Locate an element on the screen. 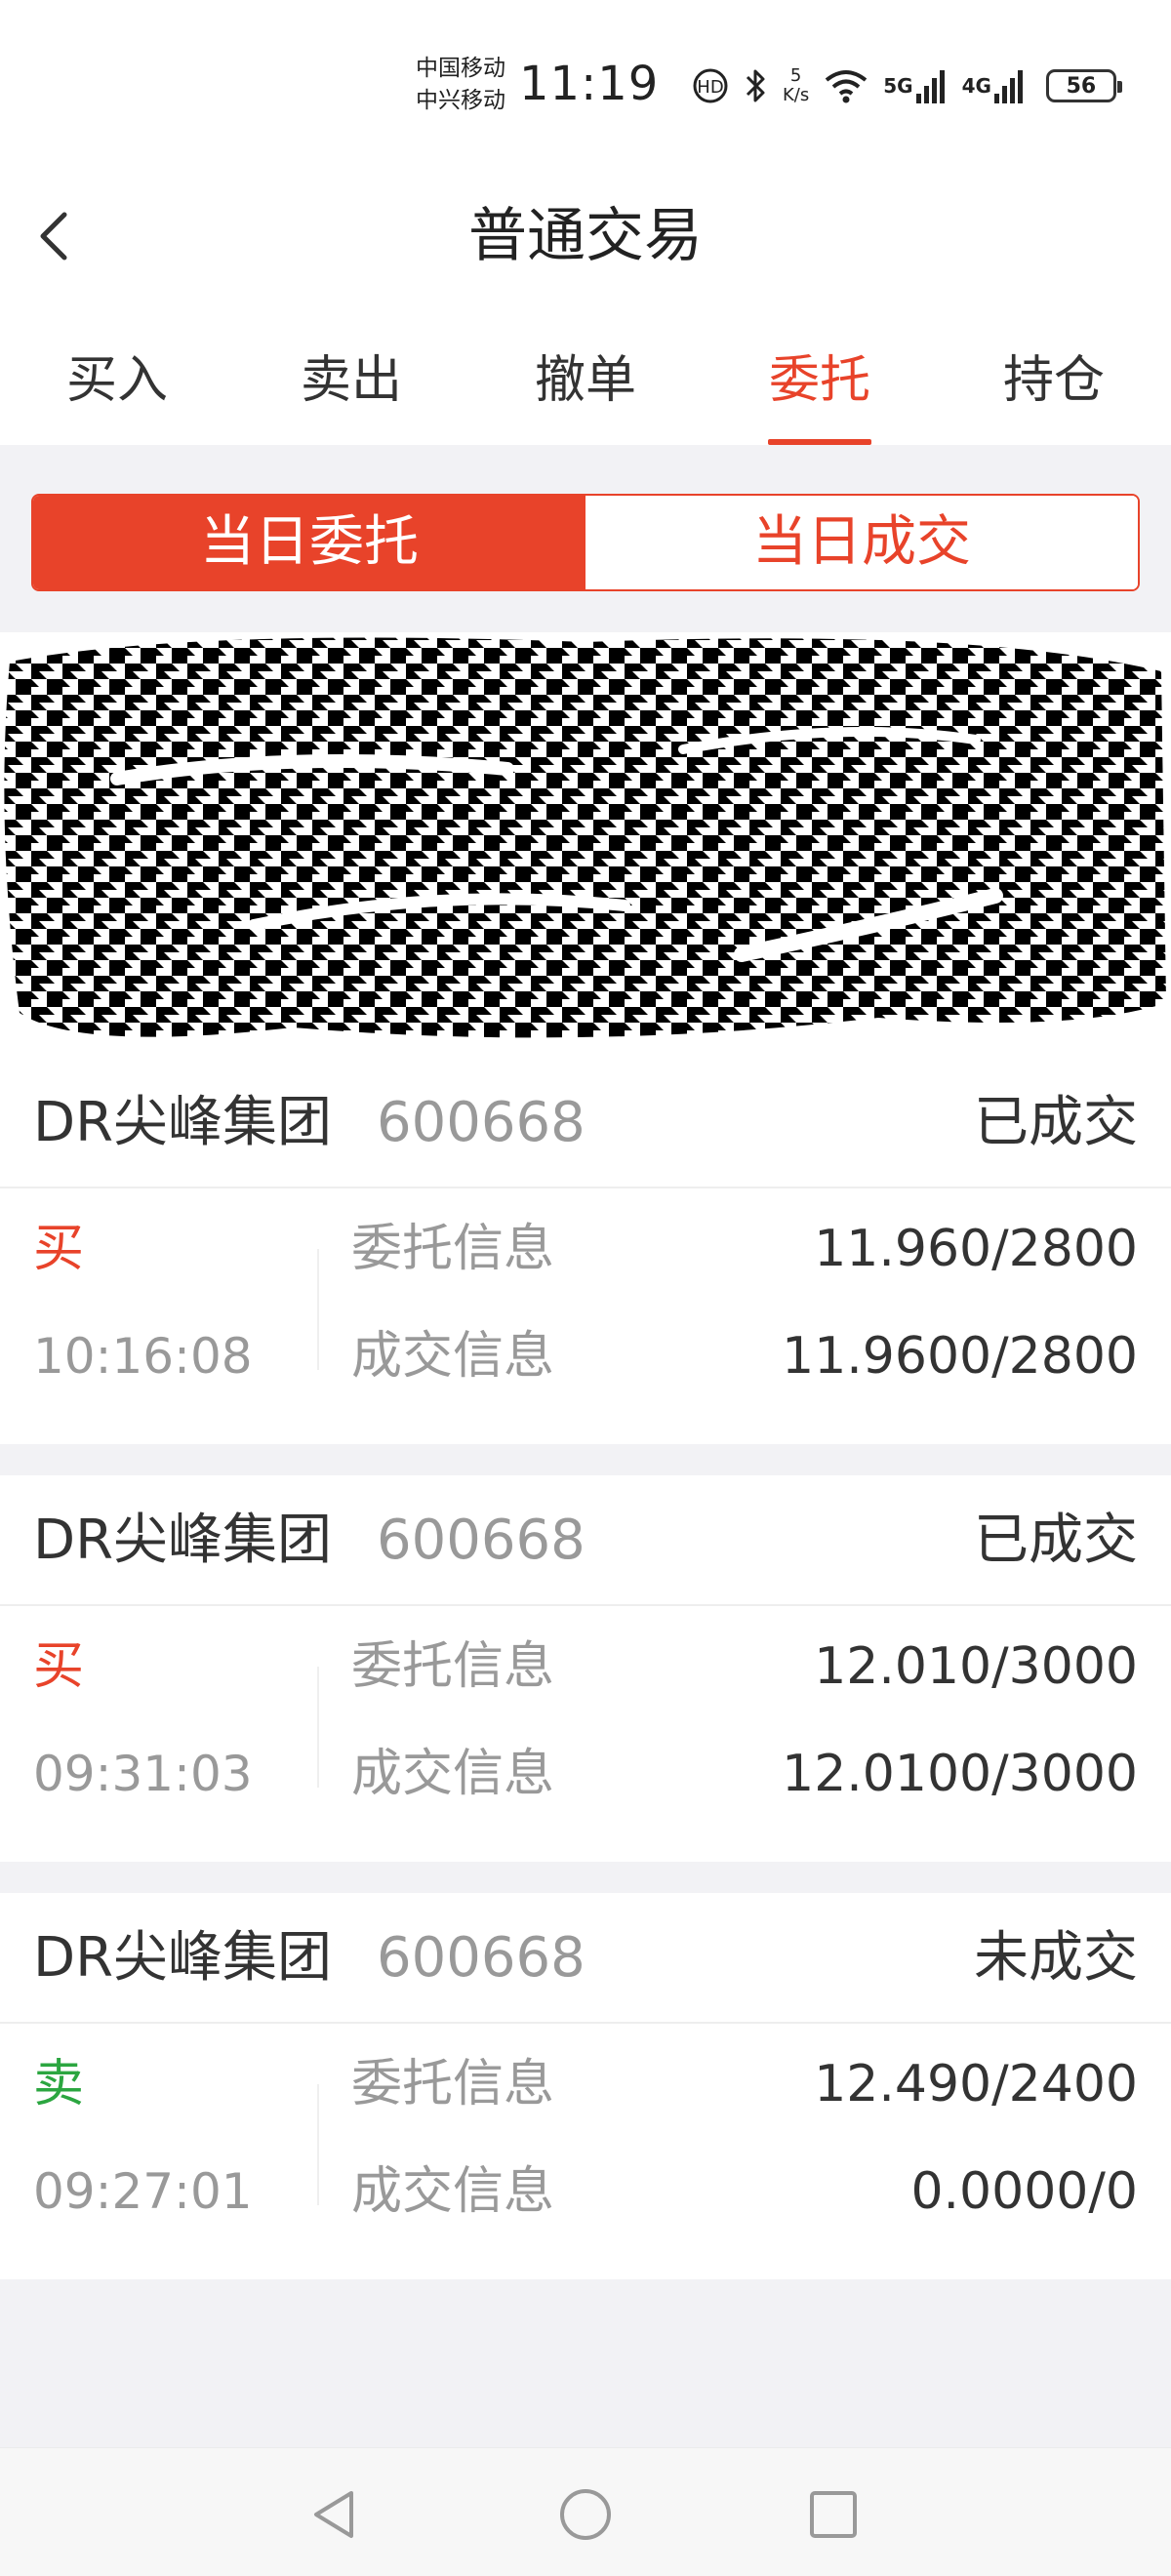 Image resolution: width=1171 pixels, height=2576 pixels. bluetooth-icon is located at coordinates (756, 85).